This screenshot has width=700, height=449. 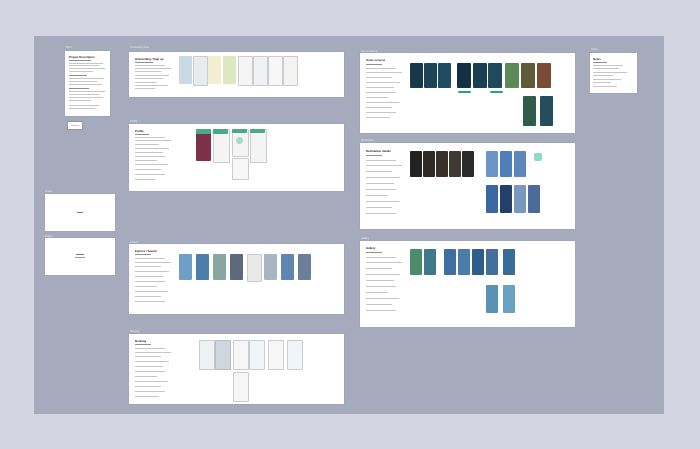 I want to click on board-profile: Profile, so click(x=236, y=157).